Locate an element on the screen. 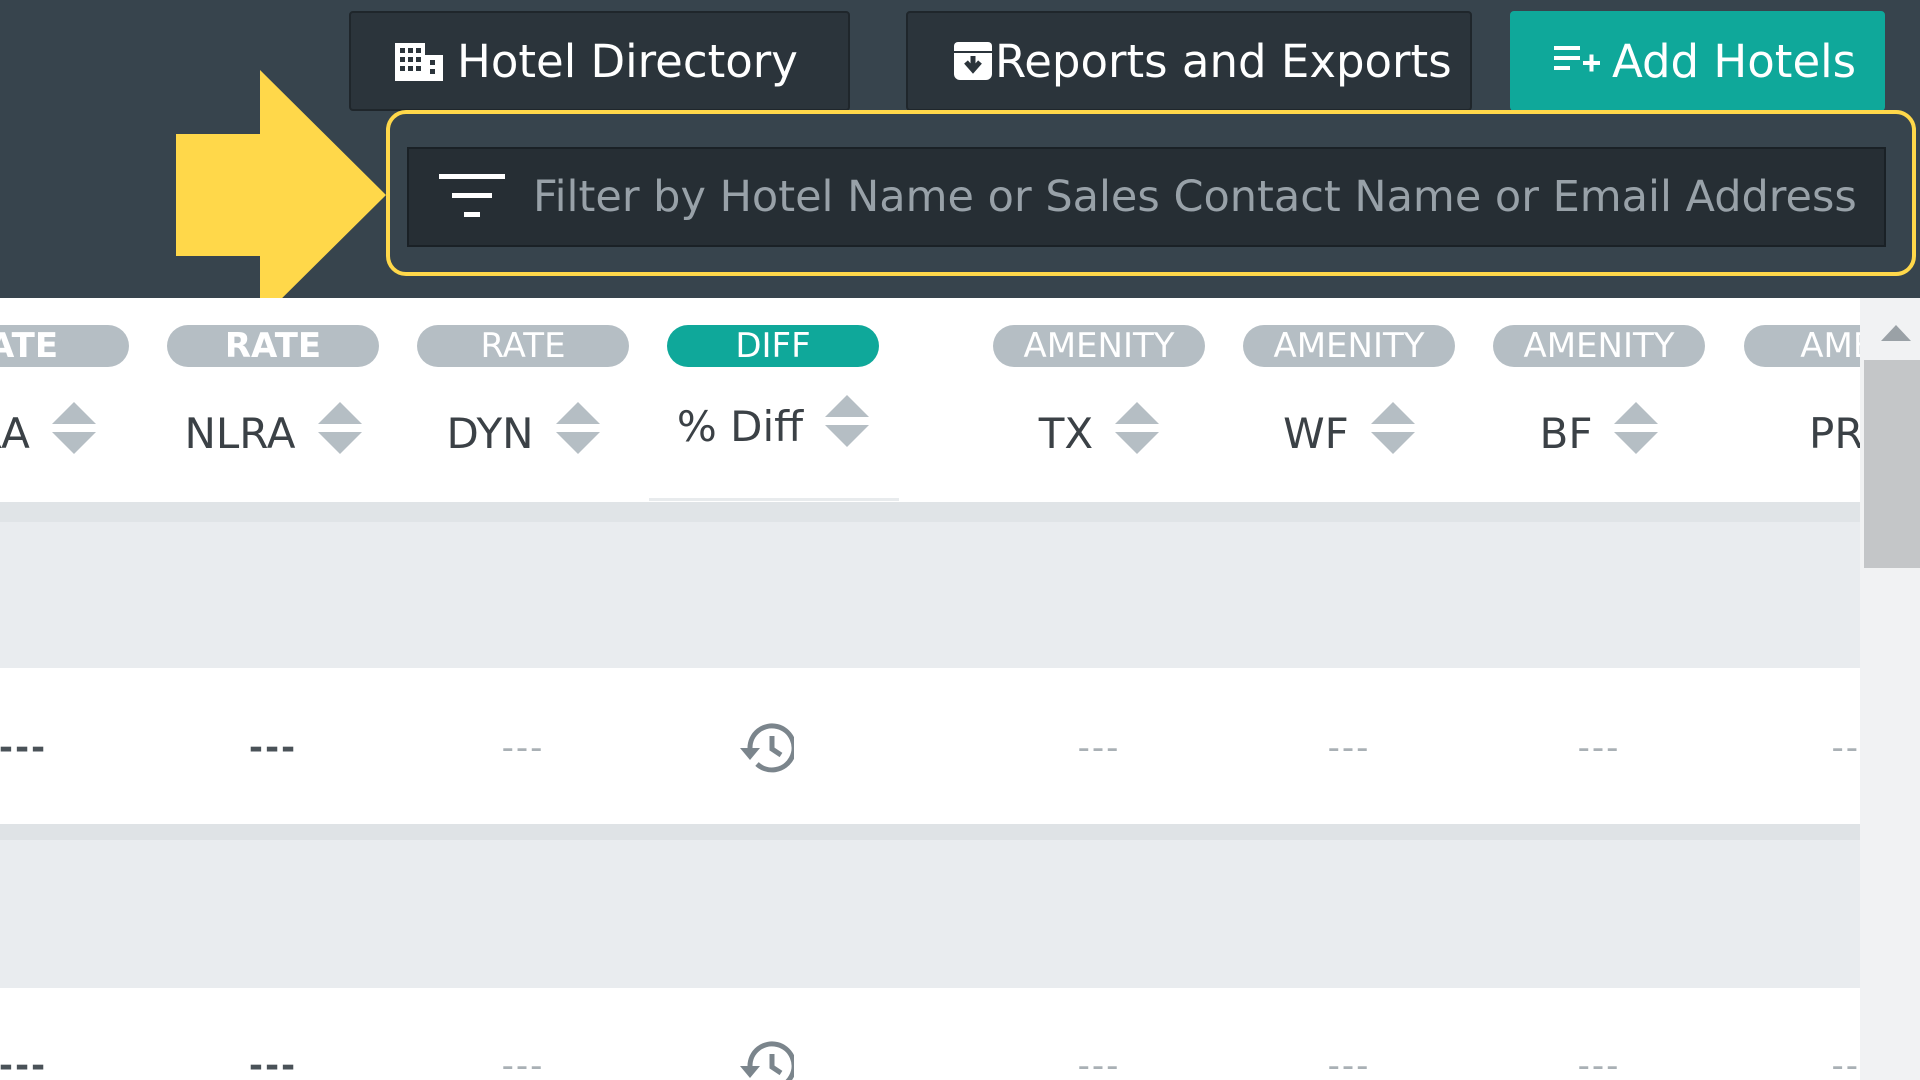  building-icon is located at coordinates (419, 61).